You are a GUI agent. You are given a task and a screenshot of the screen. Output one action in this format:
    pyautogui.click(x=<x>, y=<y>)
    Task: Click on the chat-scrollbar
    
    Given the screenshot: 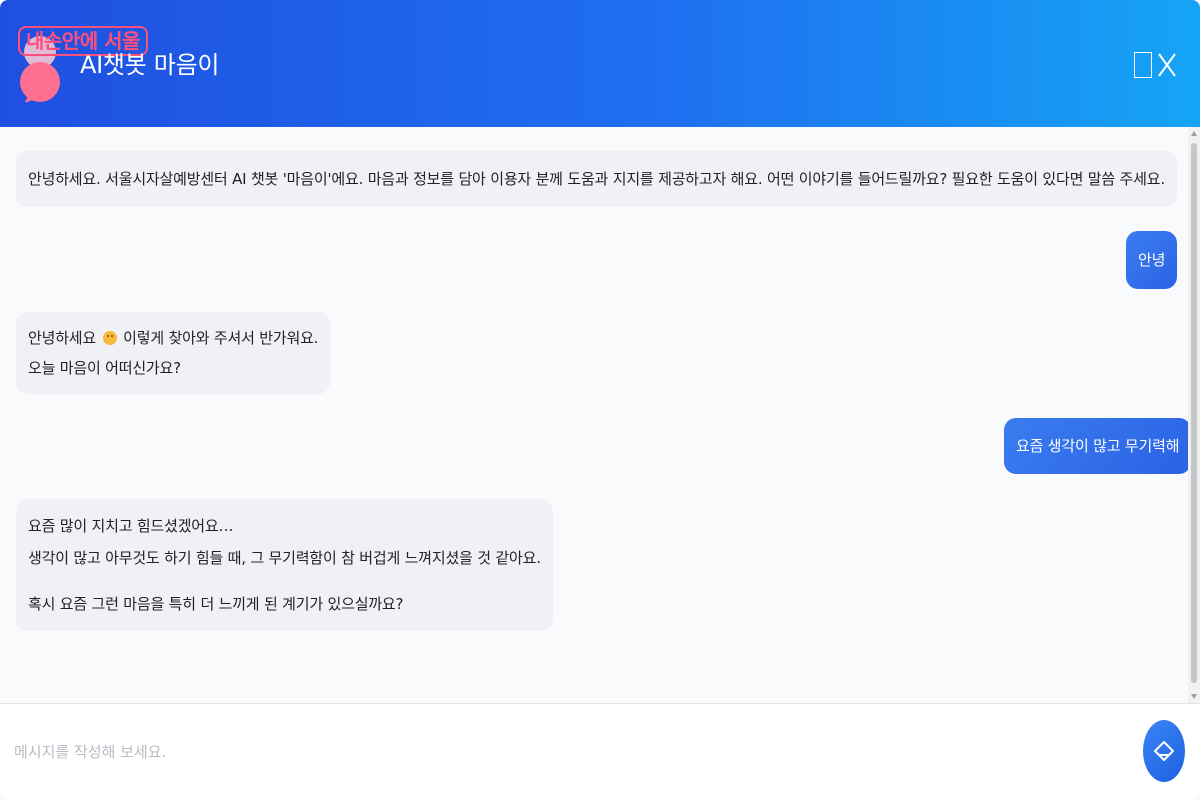 What is the action you would take?
    pyautogui.click(x=1194, y=415)
    